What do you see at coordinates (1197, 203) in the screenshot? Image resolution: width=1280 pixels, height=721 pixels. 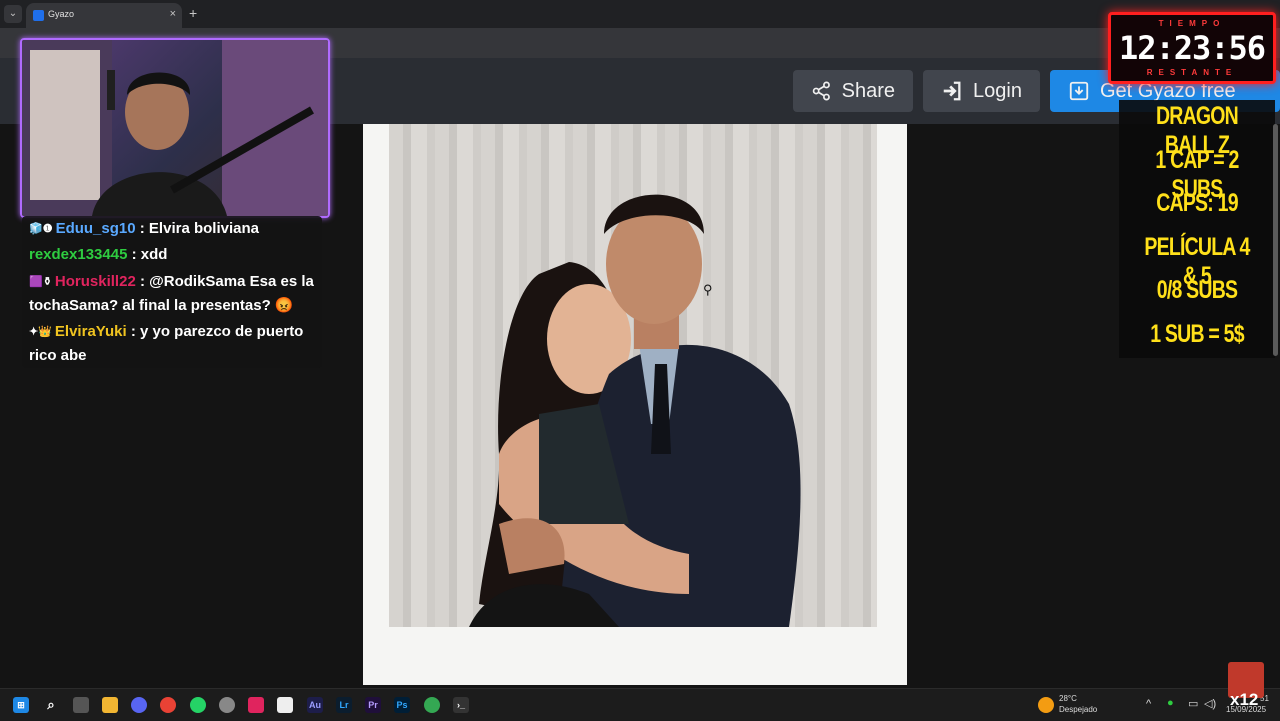 I see `goal-line: CAPS: 19` at bounding box center [1197, 203].